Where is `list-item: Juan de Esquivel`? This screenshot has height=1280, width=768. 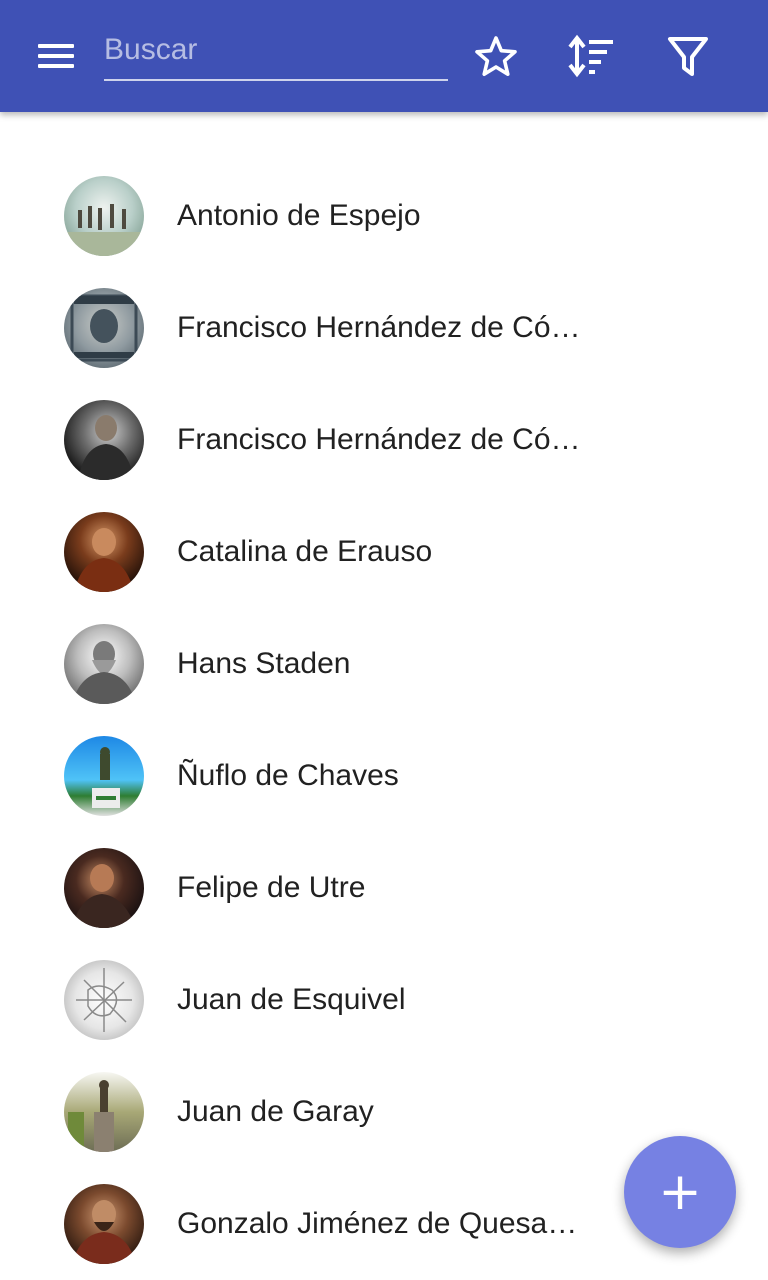 list-item: Juan de Esquivel is located at coordinates (384, 1000).